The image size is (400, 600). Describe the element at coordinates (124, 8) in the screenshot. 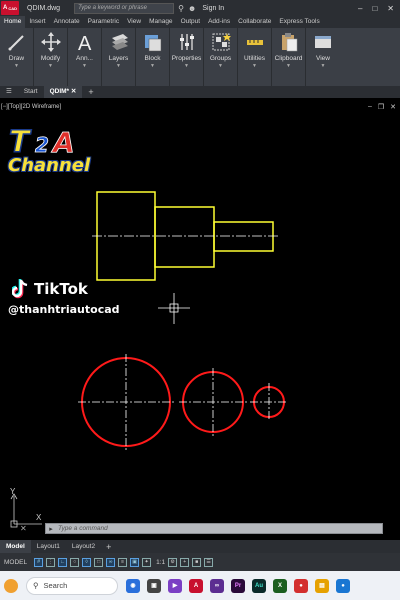

I see `search-input: Type a keyword or phrase` at that location.